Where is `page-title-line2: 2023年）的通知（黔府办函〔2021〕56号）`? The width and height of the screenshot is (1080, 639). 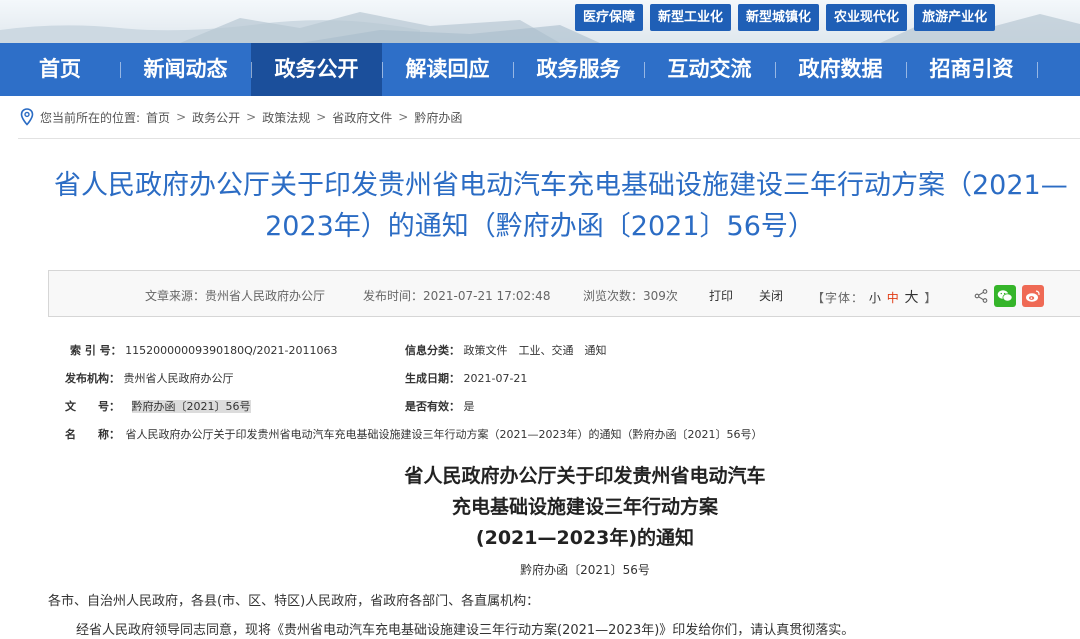
page-title-line2: 2023年）的通知（黔府办函〔2021〕56号） is located at coordinates (540, 226).